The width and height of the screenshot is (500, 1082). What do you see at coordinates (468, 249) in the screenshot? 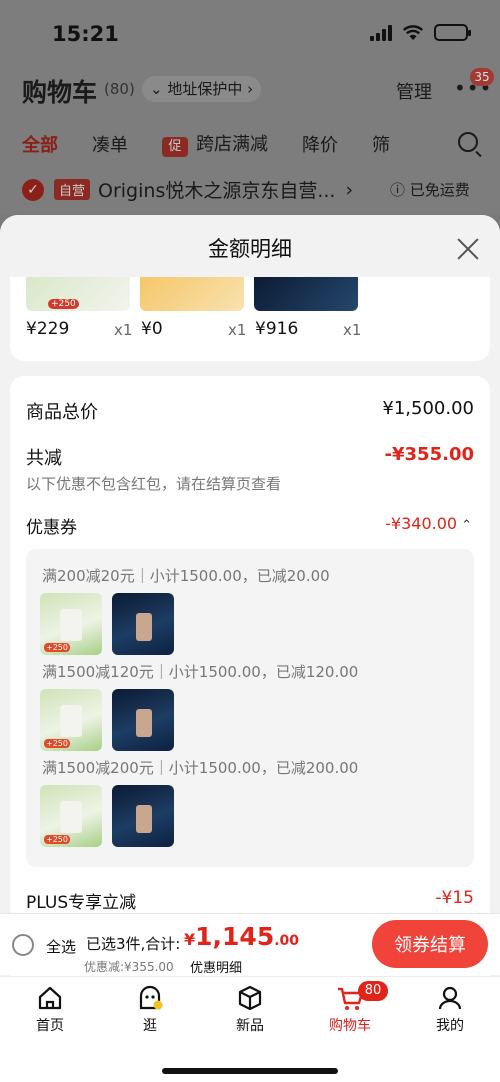
I see `close-icon` at bounding box center [468, 249].